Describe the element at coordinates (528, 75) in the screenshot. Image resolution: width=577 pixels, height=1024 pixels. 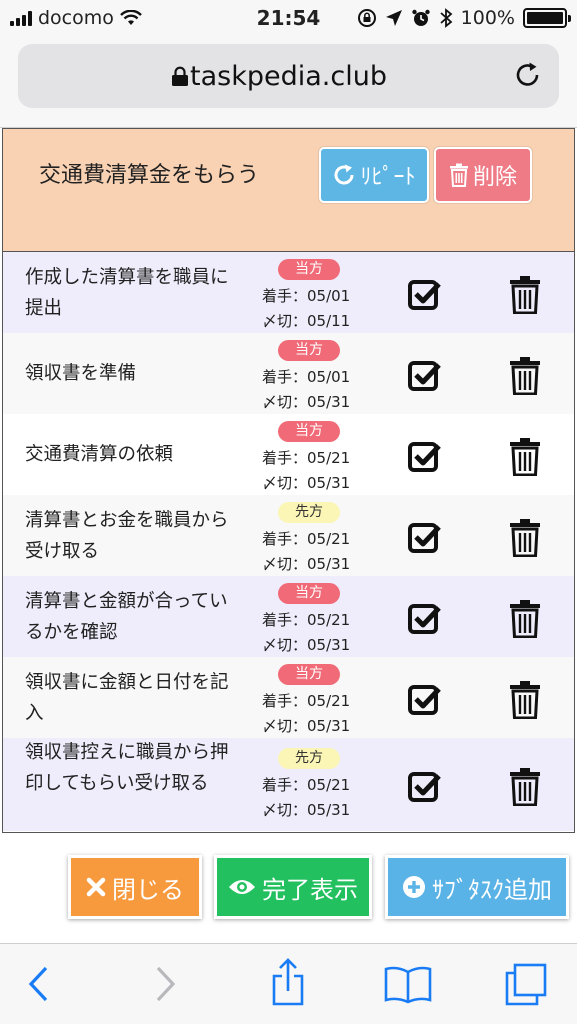
I see `reload-icon` at that location.